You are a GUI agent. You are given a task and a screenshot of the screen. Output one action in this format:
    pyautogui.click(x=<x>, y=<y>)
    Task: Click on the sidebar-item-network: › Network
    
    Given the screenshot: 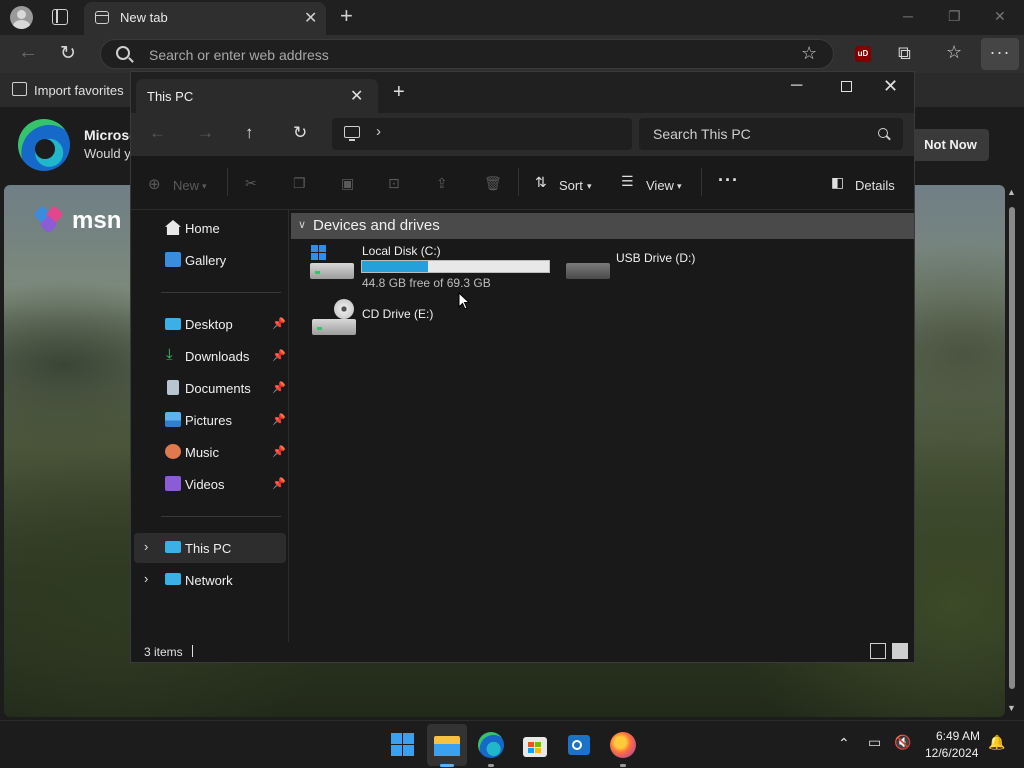 What is the action you would take?
    pyautogui.click(x=210, y=580)
    